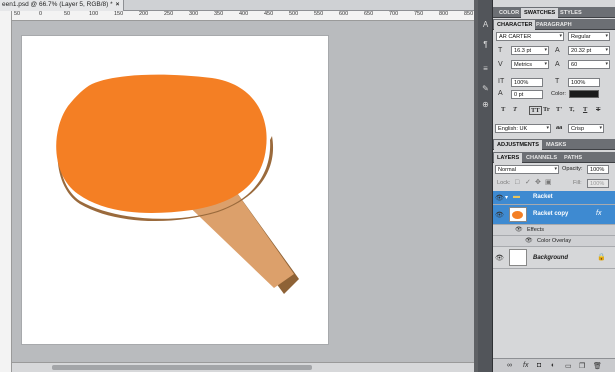 Image resolution: width=615 pixels, height=372 pixels. Describe the element at coordinates (527, 94) in the screenshot. I see `baseline-shift-field: 0 pt` at that location.